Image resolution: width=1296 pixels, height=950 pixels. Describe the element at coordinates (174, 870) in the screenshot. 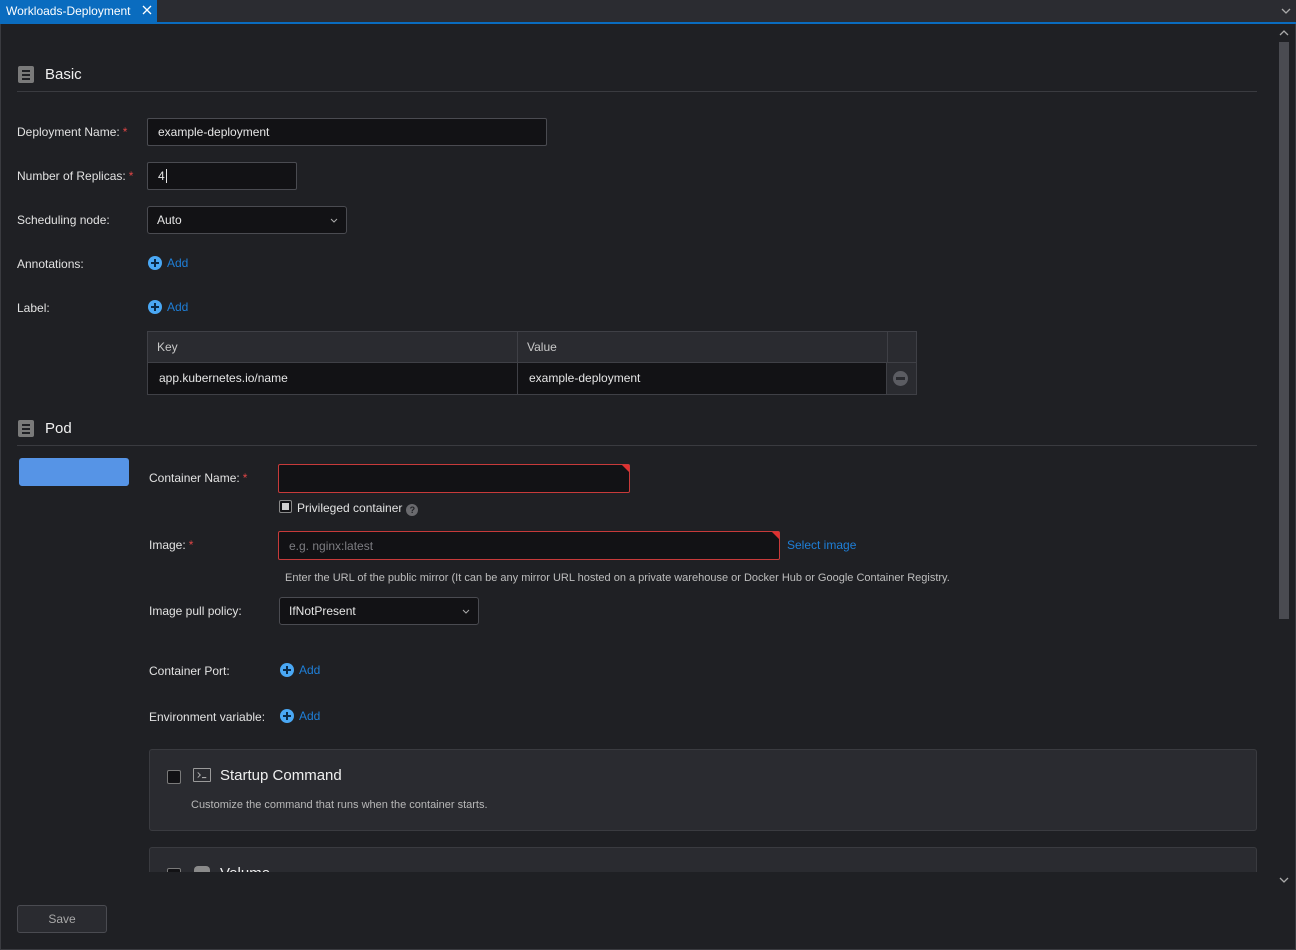

I see `volume-checkbox` at that location.